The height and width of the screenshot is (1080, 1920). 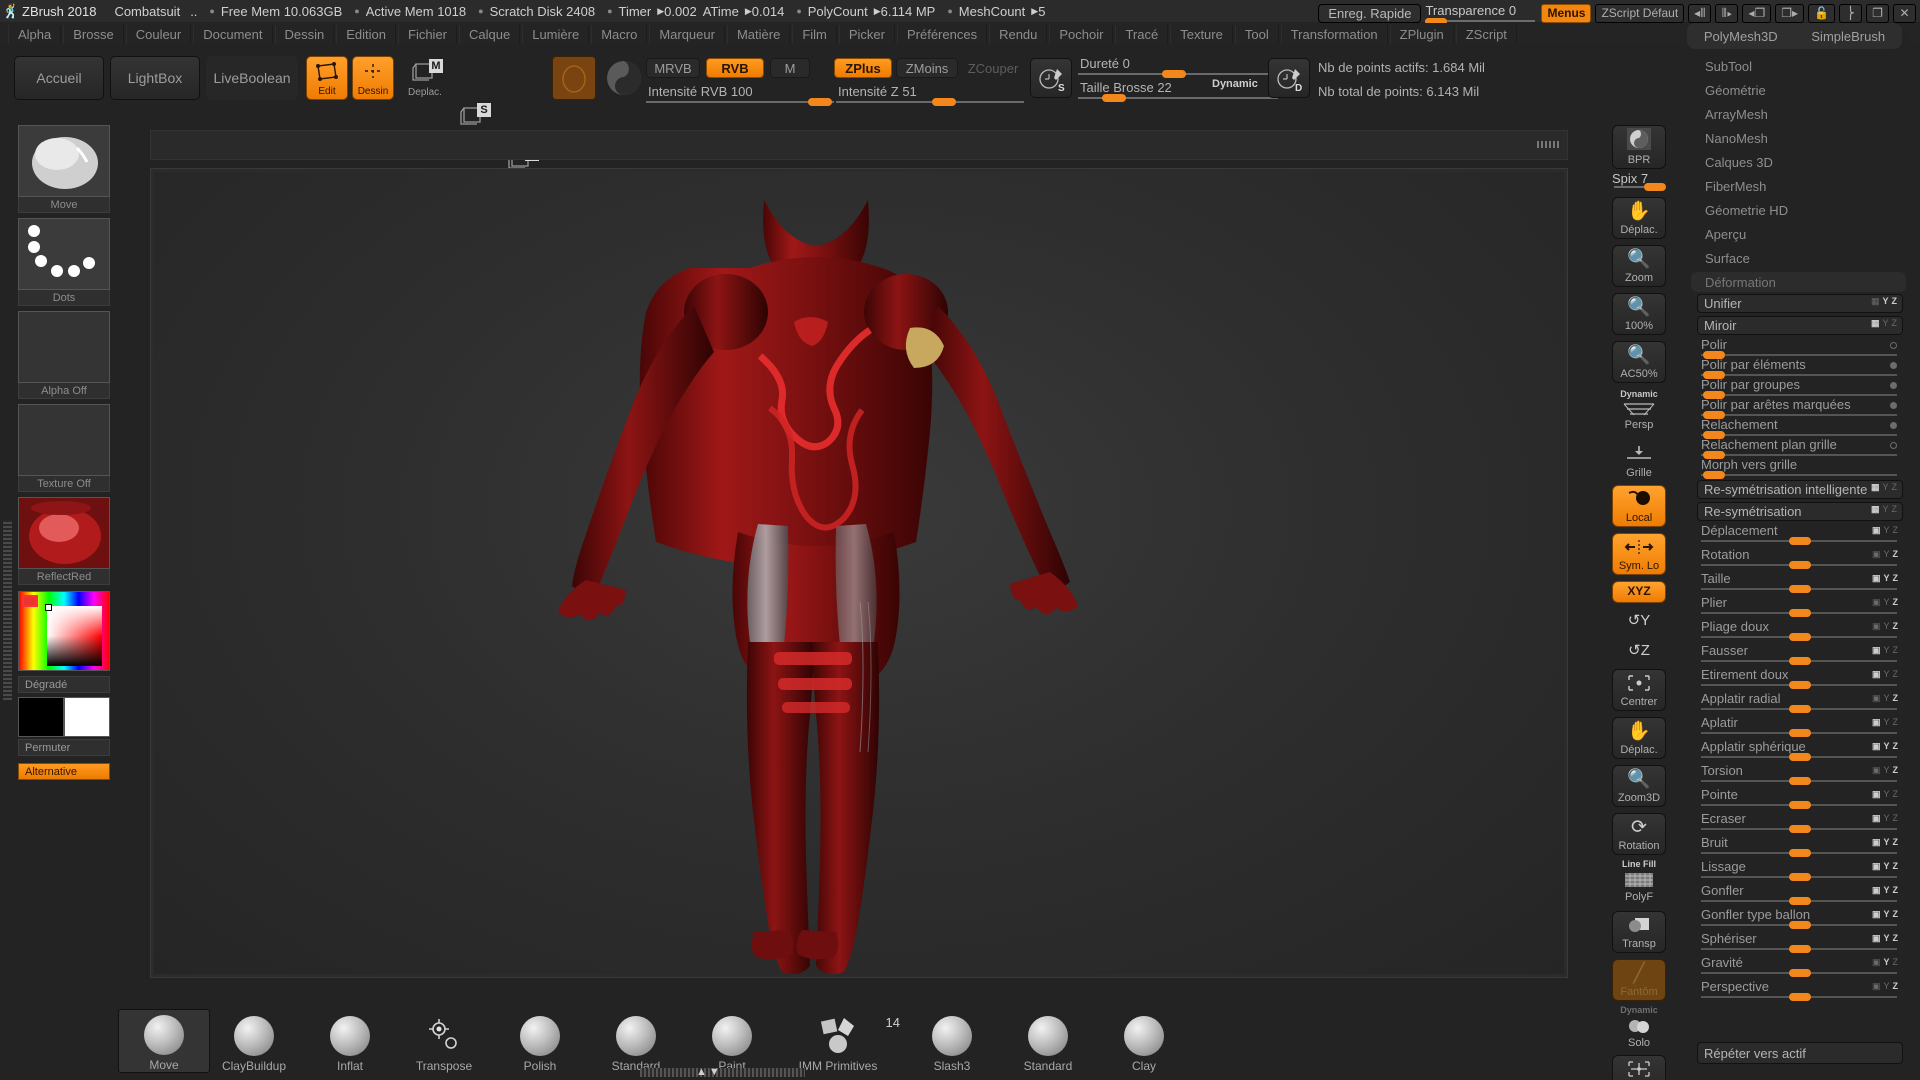 What do you see at coordinates (1639, 1067) in the screenshot?
I see `shelf-eclate-button: Eclaté` at bounding box center [1639, 1067].